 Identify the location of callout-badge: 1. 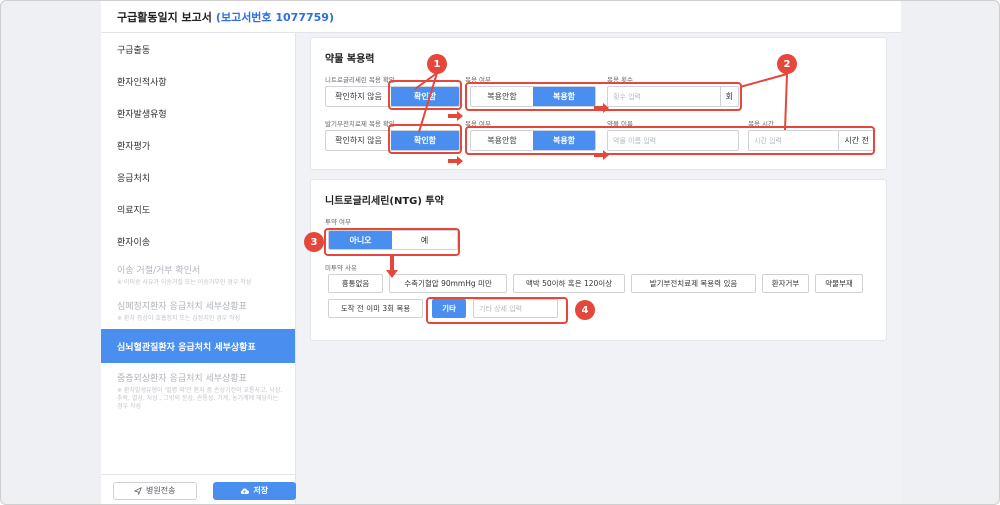
(437, 64).